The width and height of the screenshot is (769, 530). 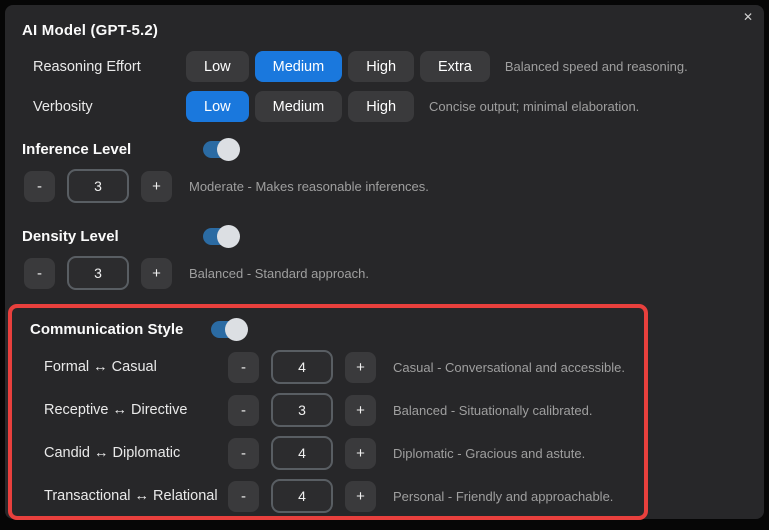 What do you see at coordinates (455, 66) in the screenshot?
I see `reasoning-extra-button: Extra` at bounding box center [455, 66].